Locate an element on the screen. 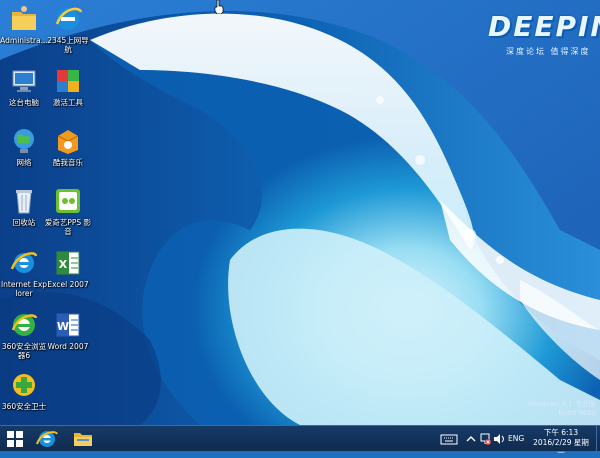  iqiyi-pps-icon is located at coordinates (68, 201).